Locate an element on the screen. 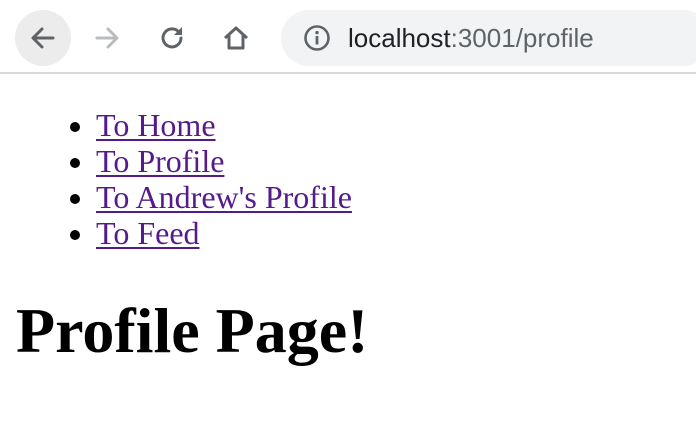 Image resolution: width=696 pixels, height=446 pixels. address-bar: localhost:3001/profile is located at coordinates (488, 38).